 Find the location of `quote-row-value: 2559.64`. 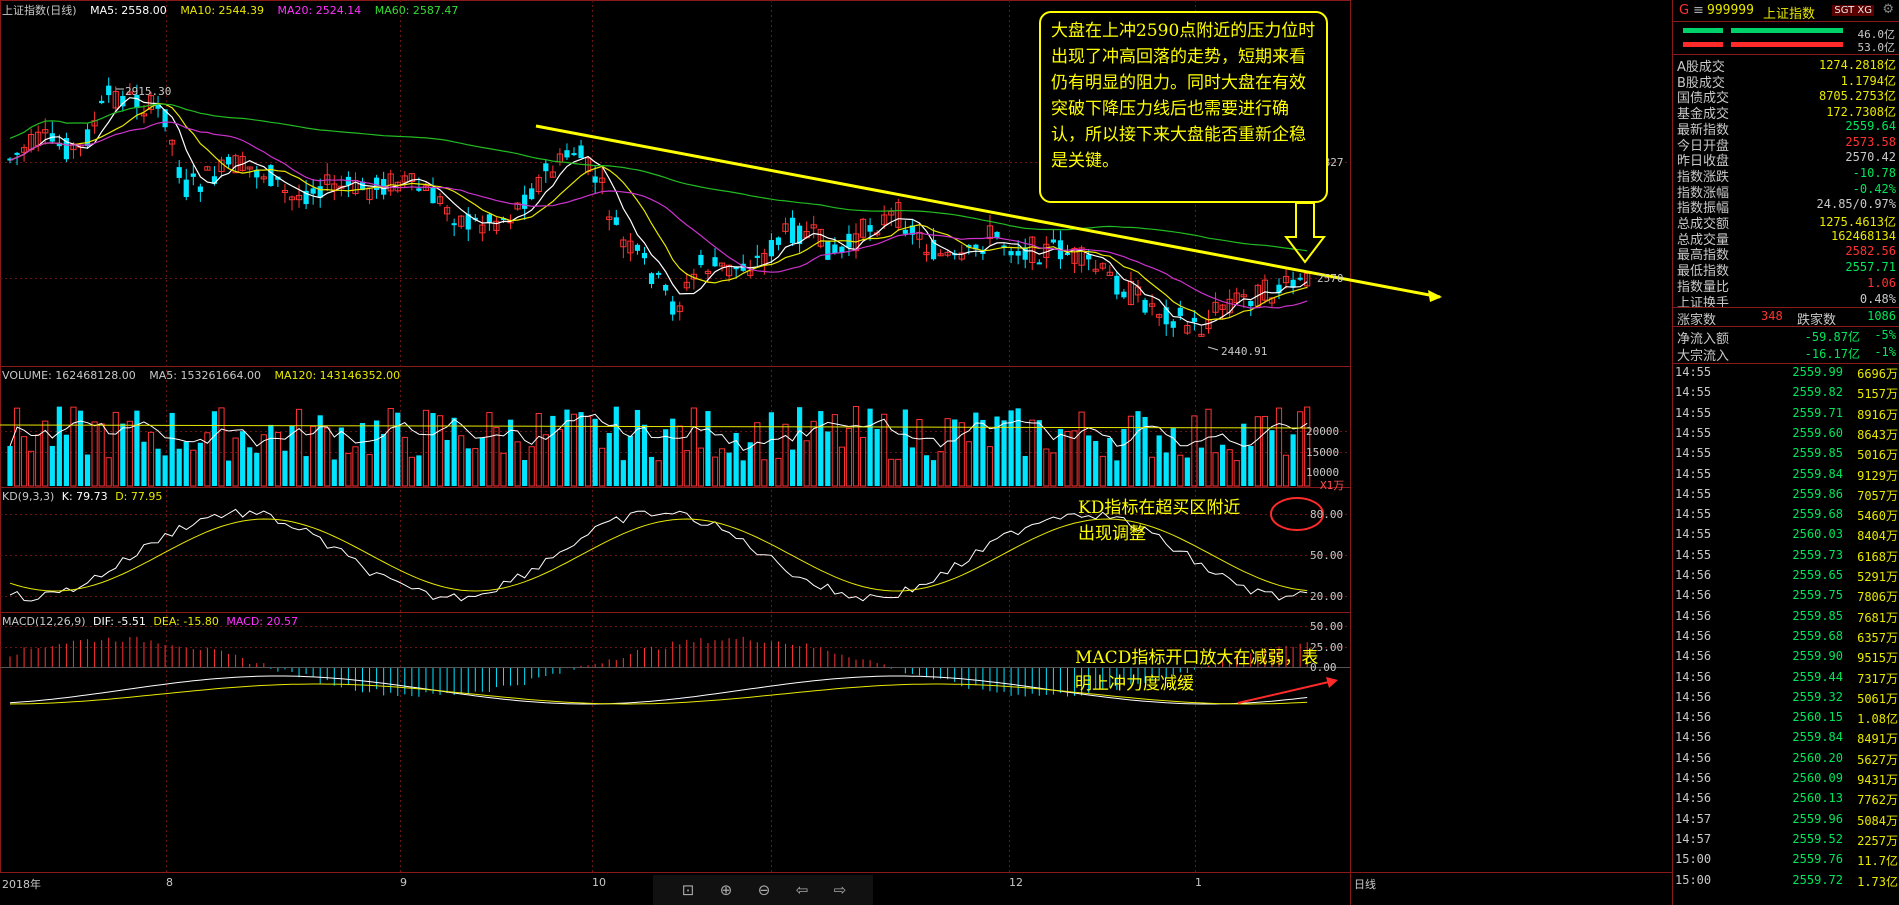

quote-row-value: 2559.64 is located at coordinates (1870, 125).